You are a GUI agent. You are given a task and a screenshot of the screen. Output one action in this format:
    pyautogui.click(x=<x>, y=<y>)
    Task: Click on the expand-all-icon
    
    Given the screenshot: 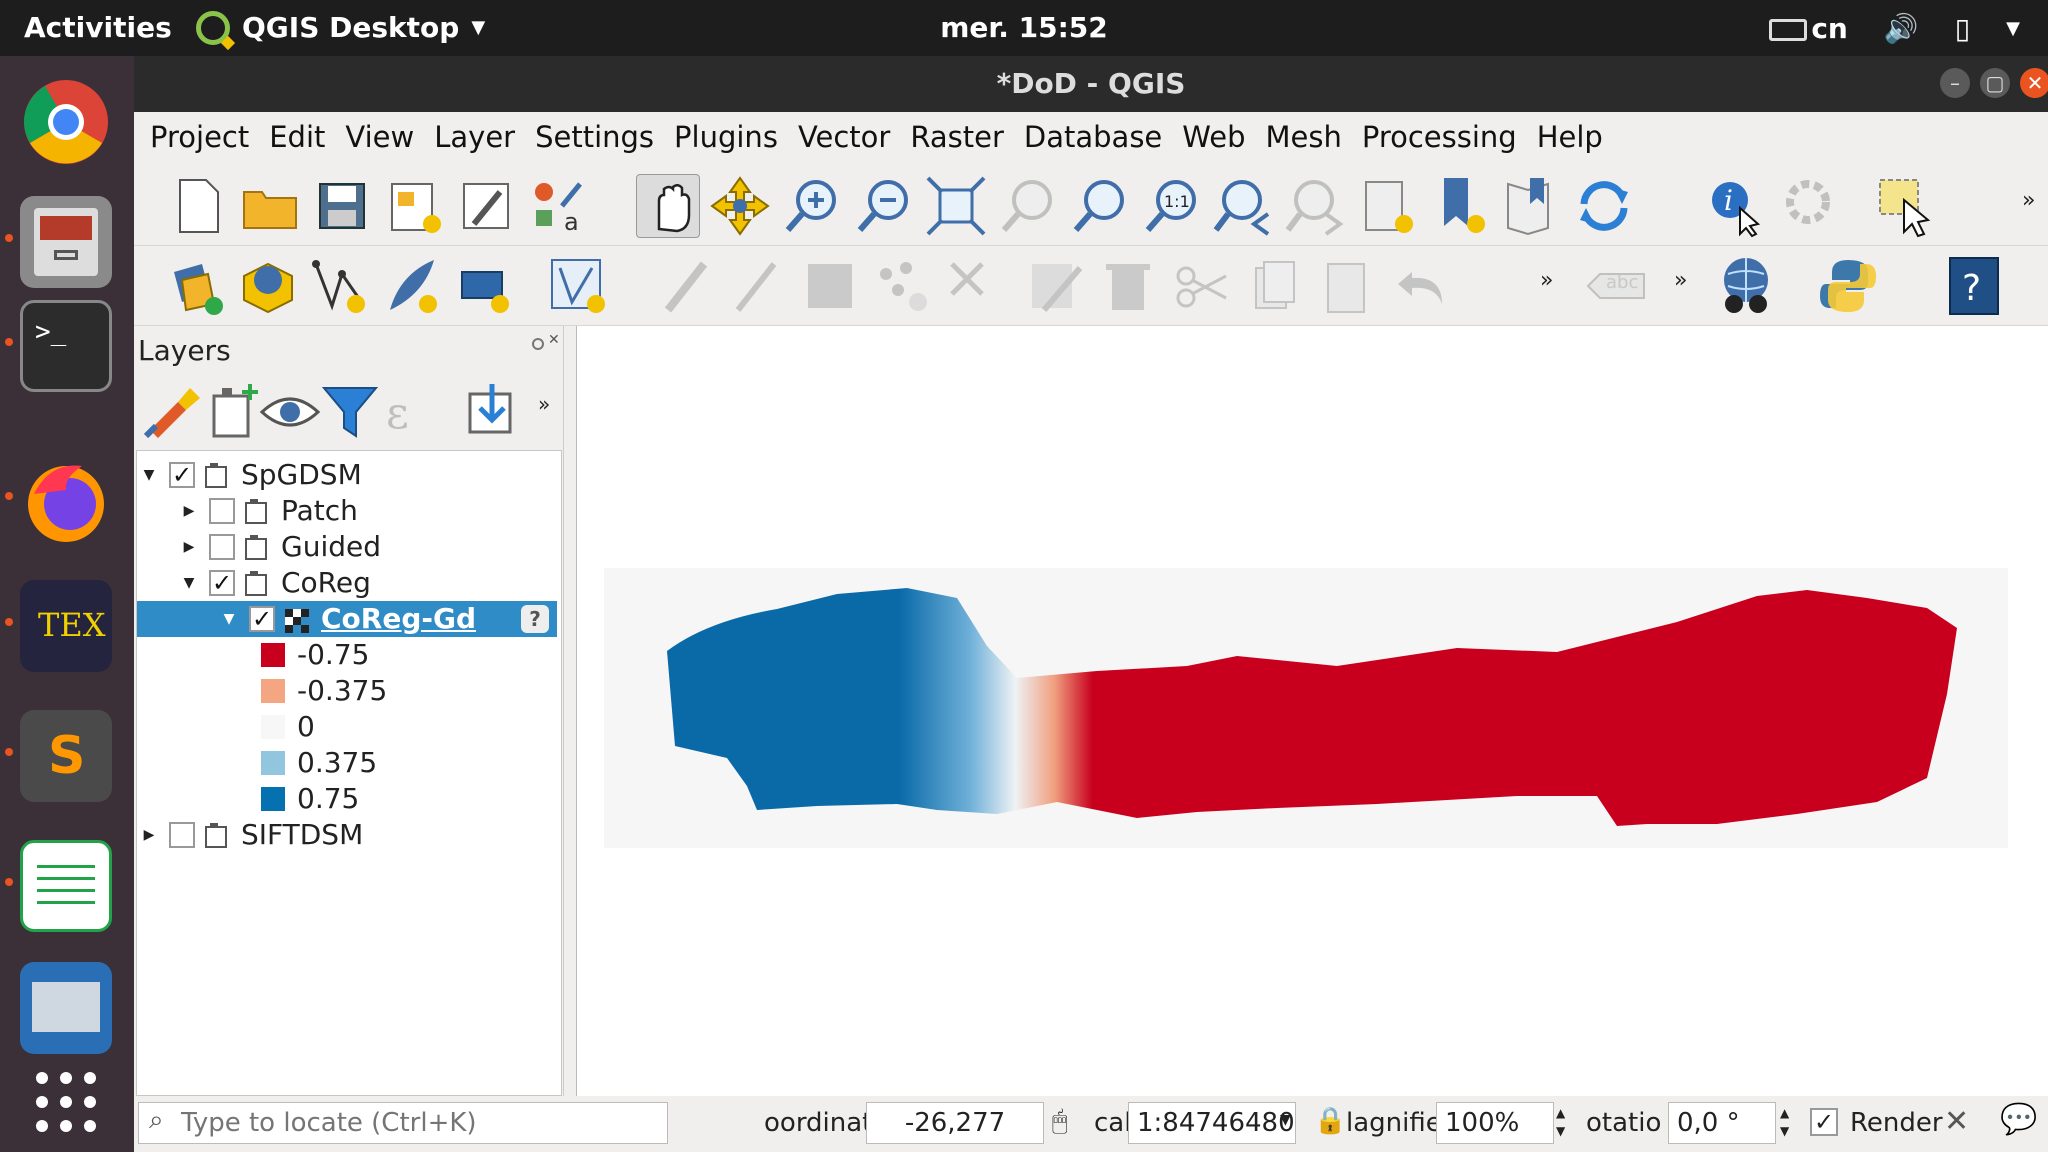 What is the action you would take?
    pyautogui.click(x=486, y=407)
    